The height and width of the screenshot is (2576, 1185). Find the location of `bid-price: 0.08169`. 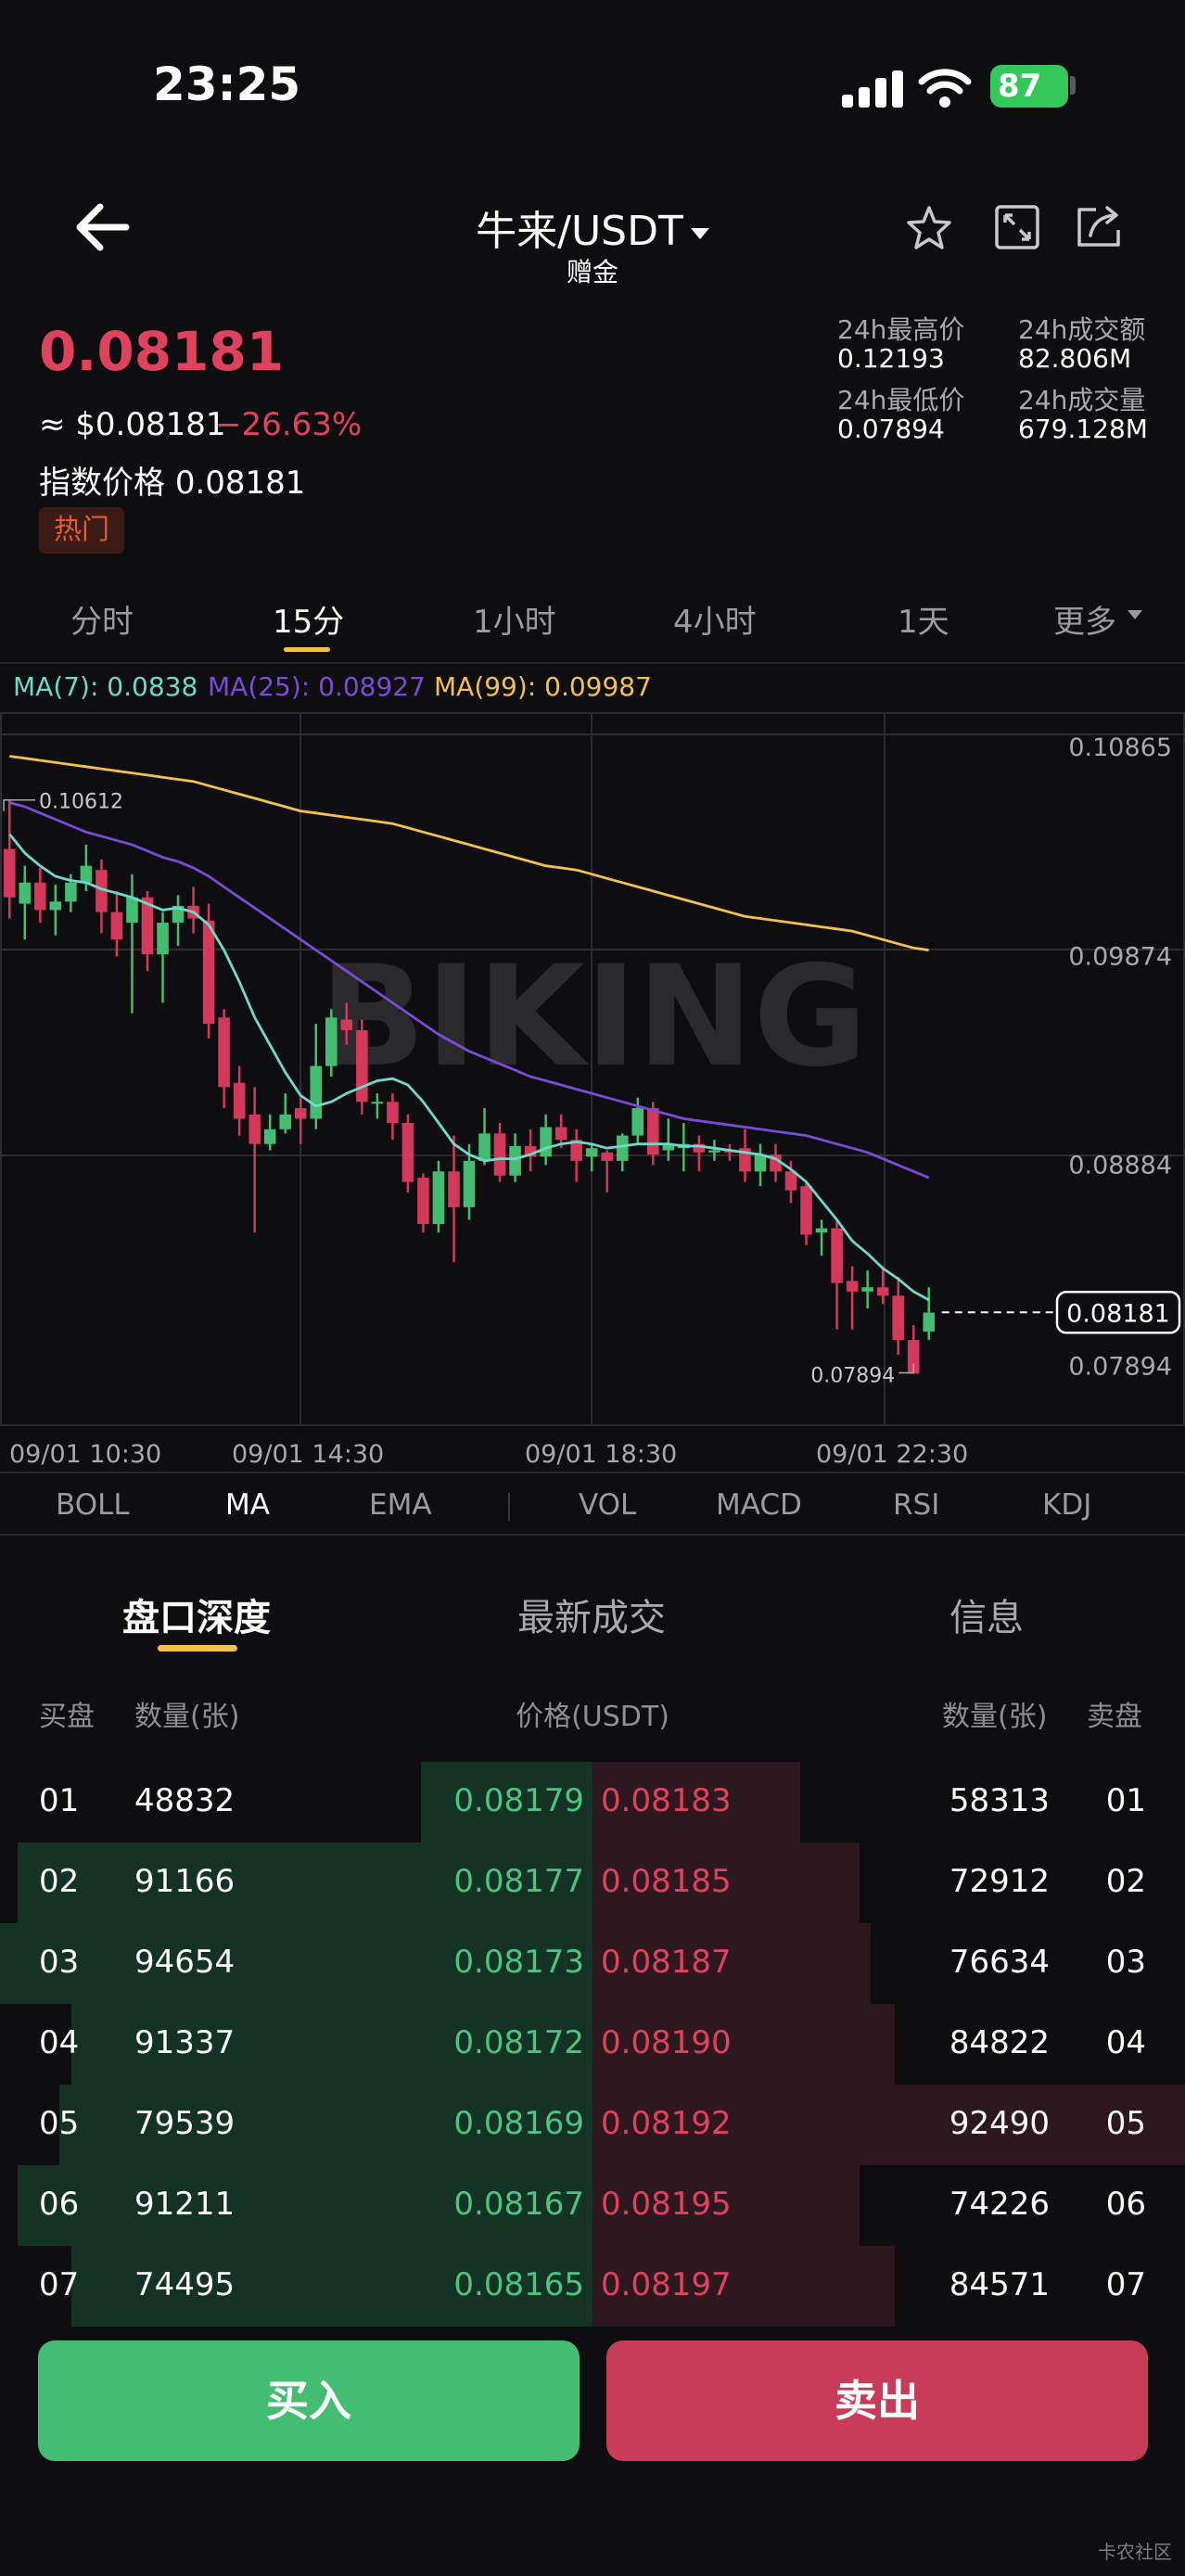

bid-price: 0.08169 is located at coordinates (518, 2124).